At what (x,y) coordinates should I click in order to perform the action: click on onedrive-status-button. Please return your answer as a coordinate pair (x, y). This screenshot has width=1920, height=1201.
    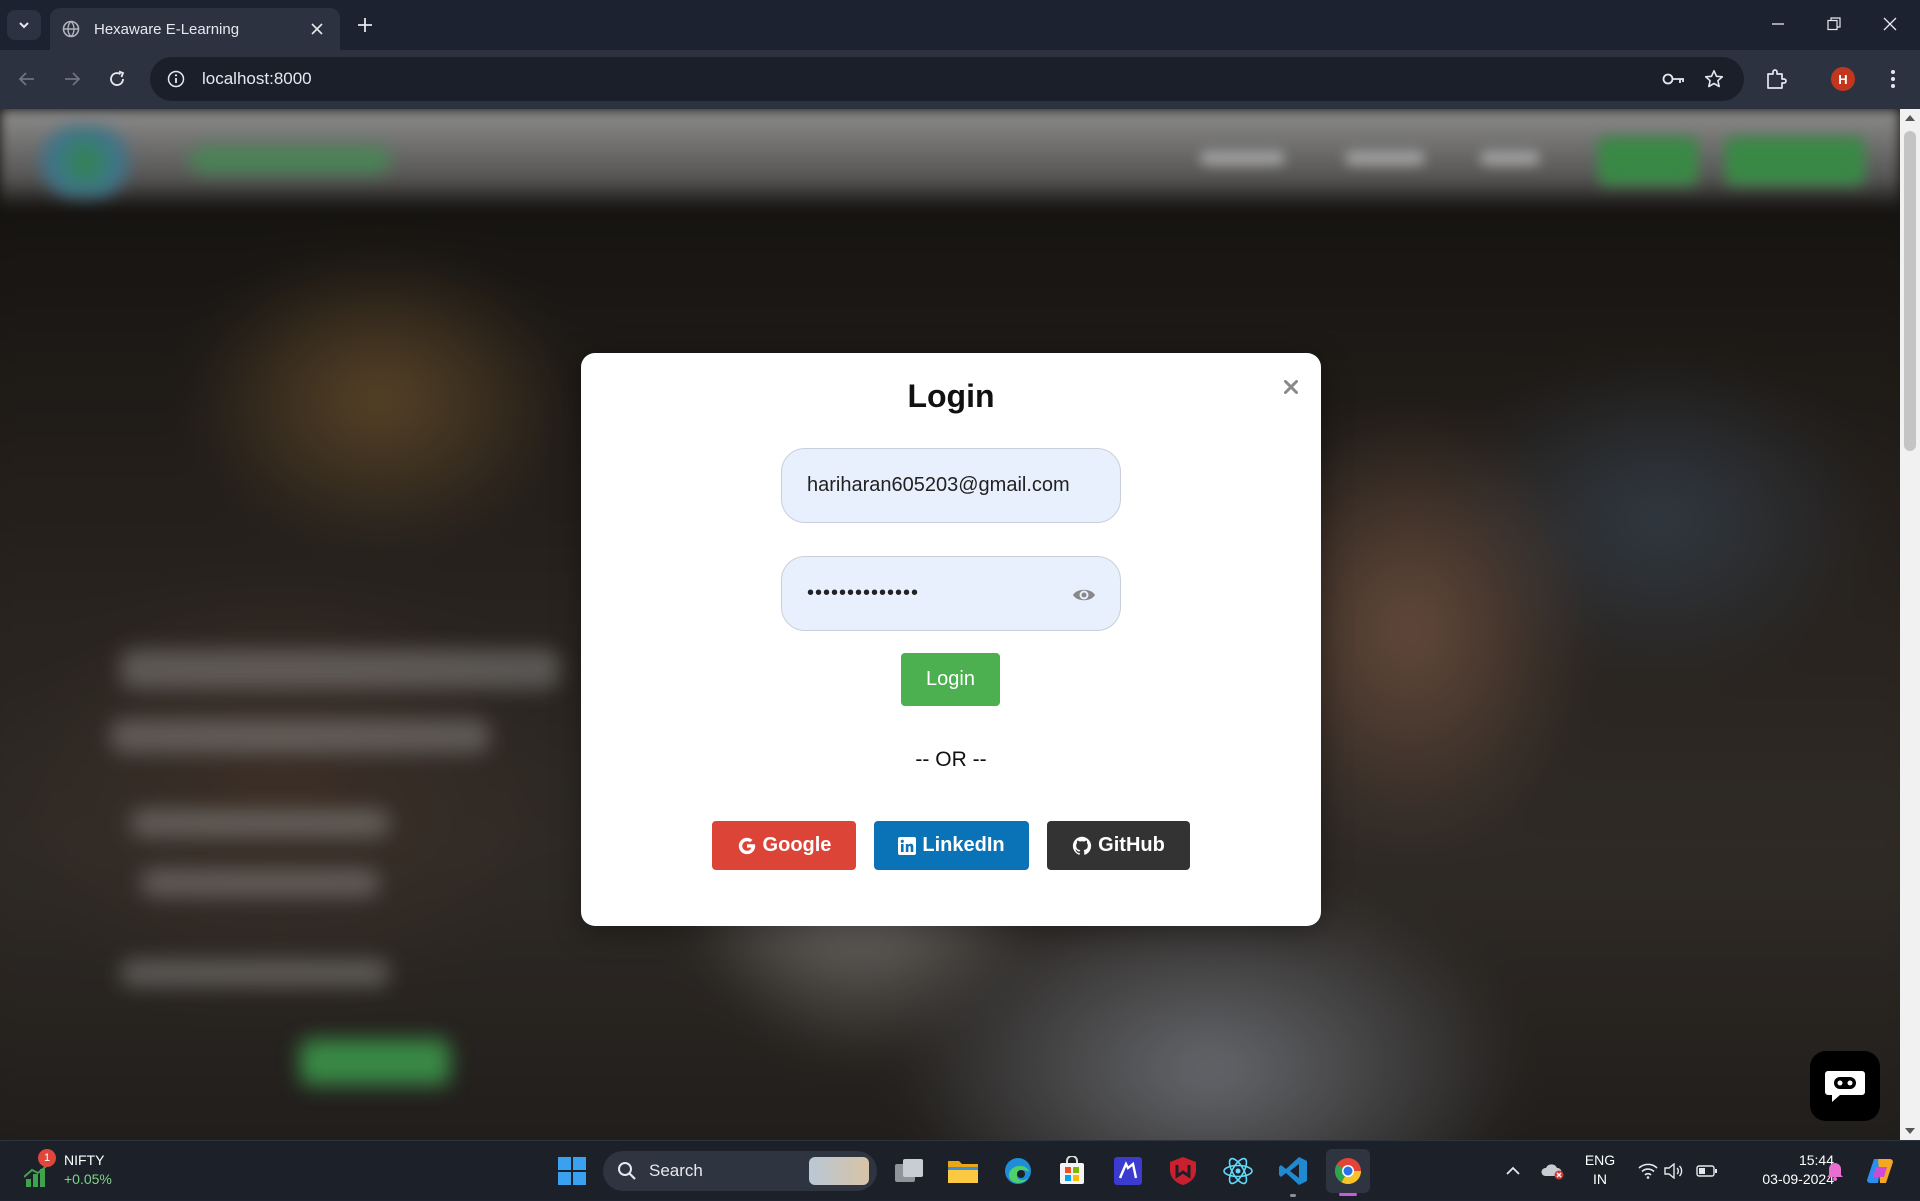
    Looking at the image, I should click on (1552, 1171).